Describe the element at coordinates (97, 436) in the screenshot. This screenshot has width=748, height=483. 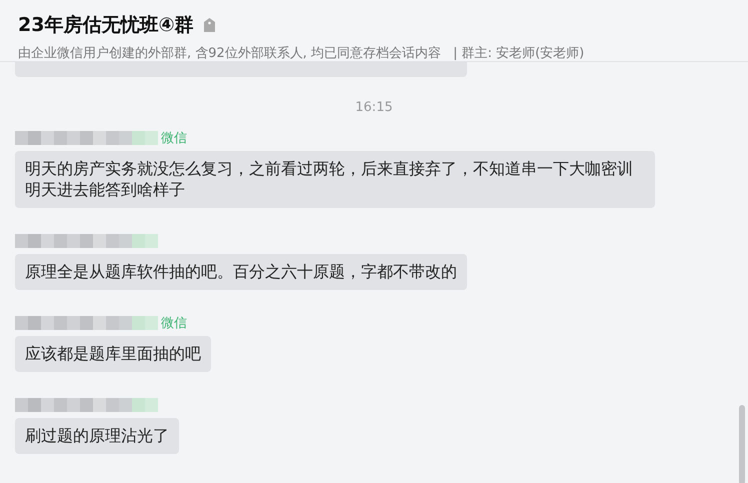
I see `message-bubble: 刷过题的原理沾光了` at that location.